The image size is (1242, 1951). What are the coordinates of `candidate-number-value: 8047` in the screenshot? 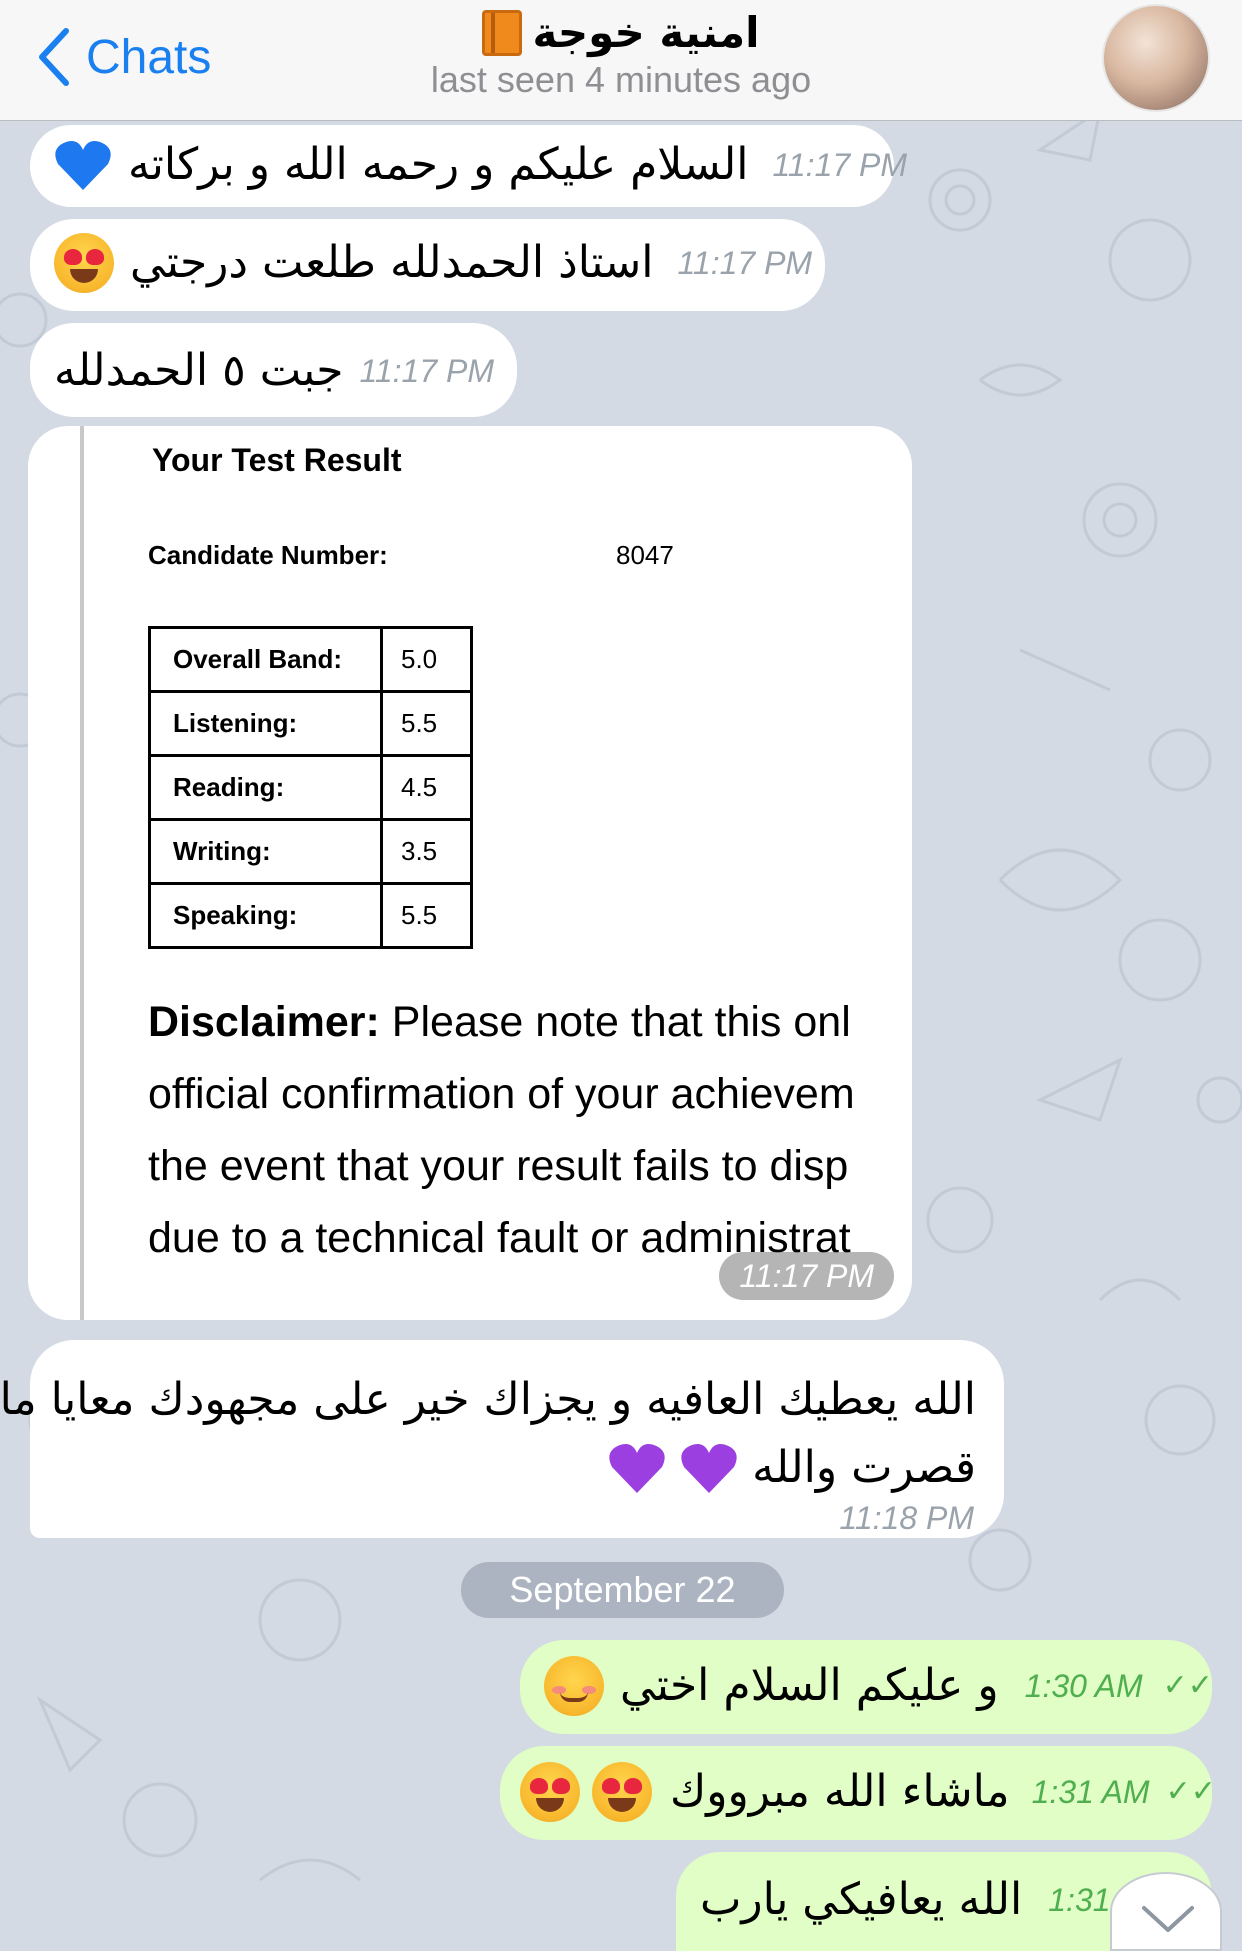 It's located at (645, 555).